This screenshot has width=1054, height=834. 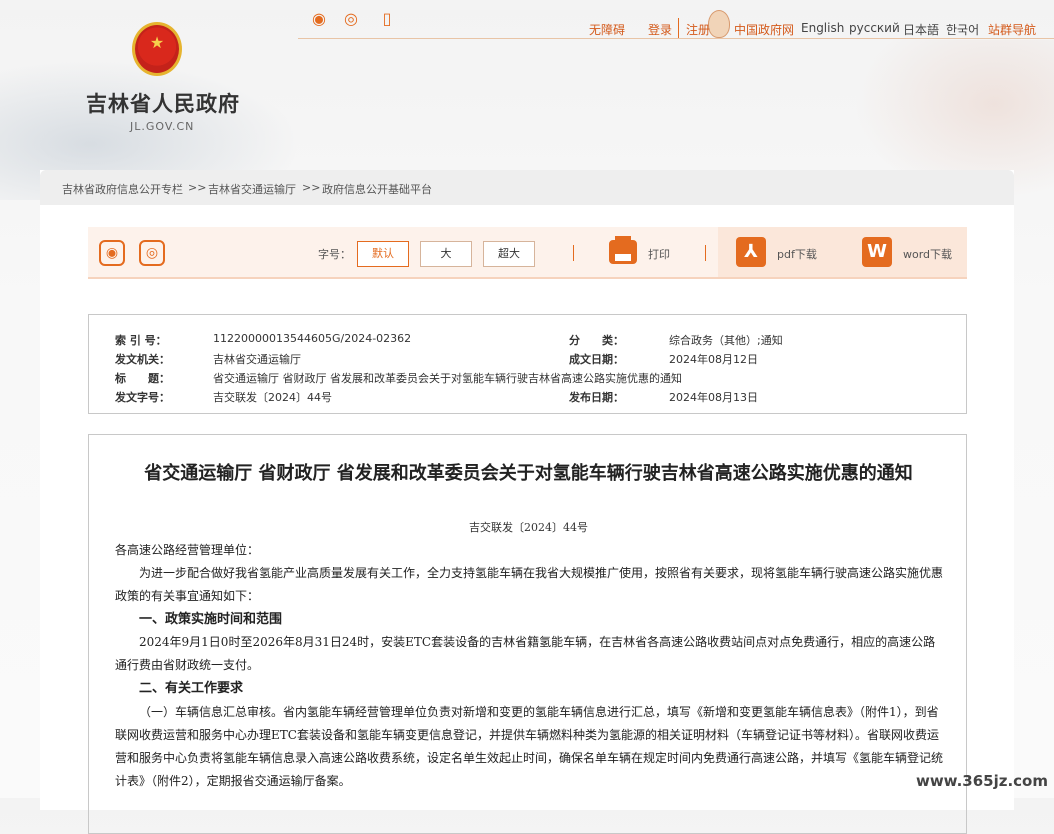 I want to click on mascot-icon, so click(x=719, y=24).